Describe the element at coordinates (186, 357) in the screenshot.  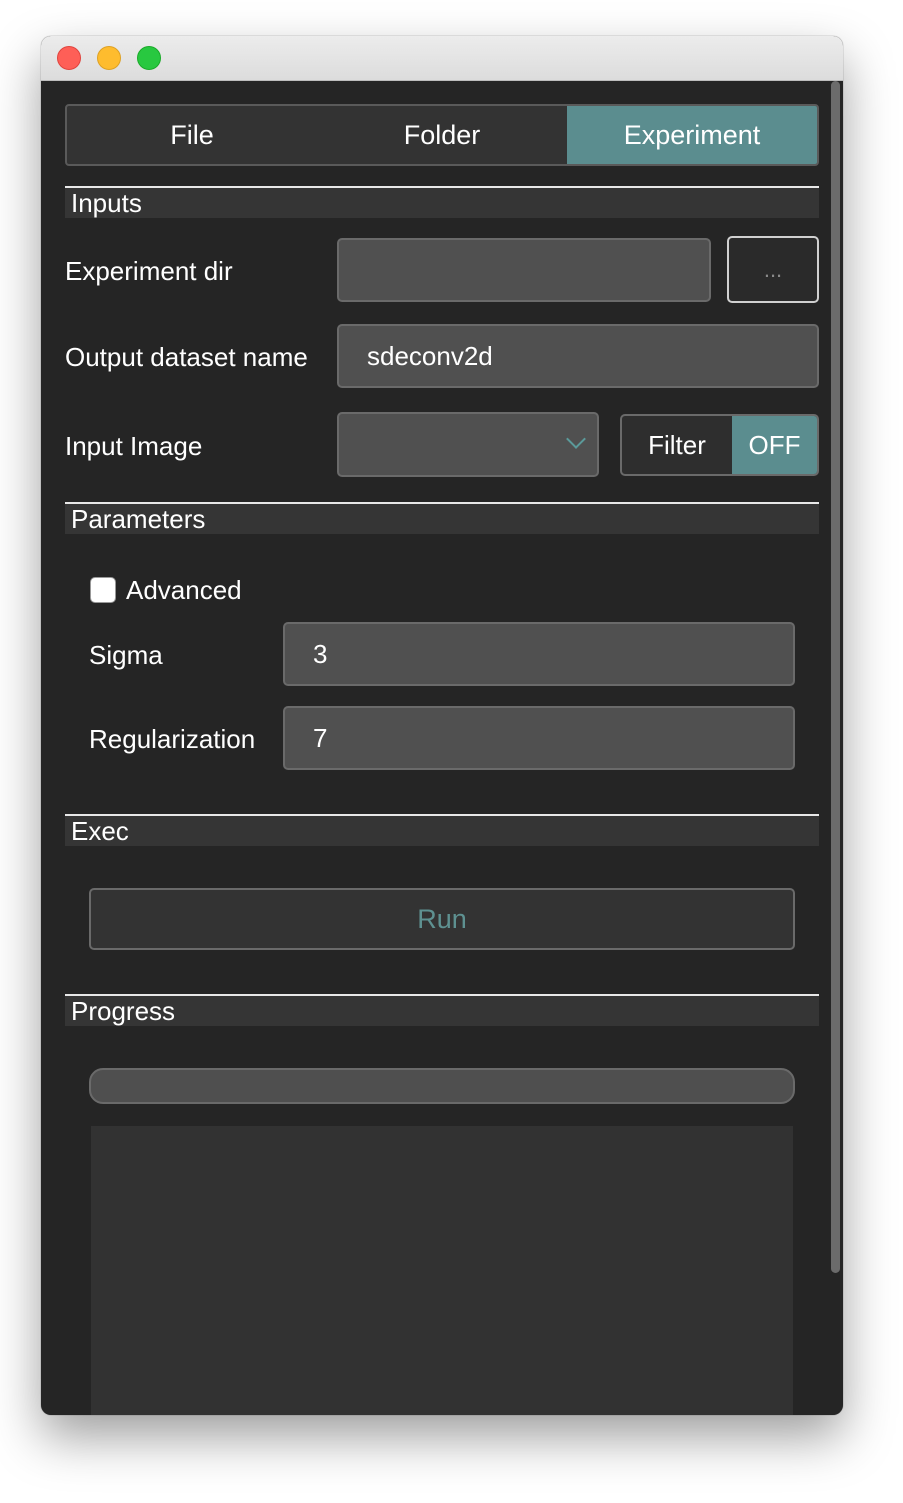
I see `output-dataset-name-label: Output dataset name` at that location.